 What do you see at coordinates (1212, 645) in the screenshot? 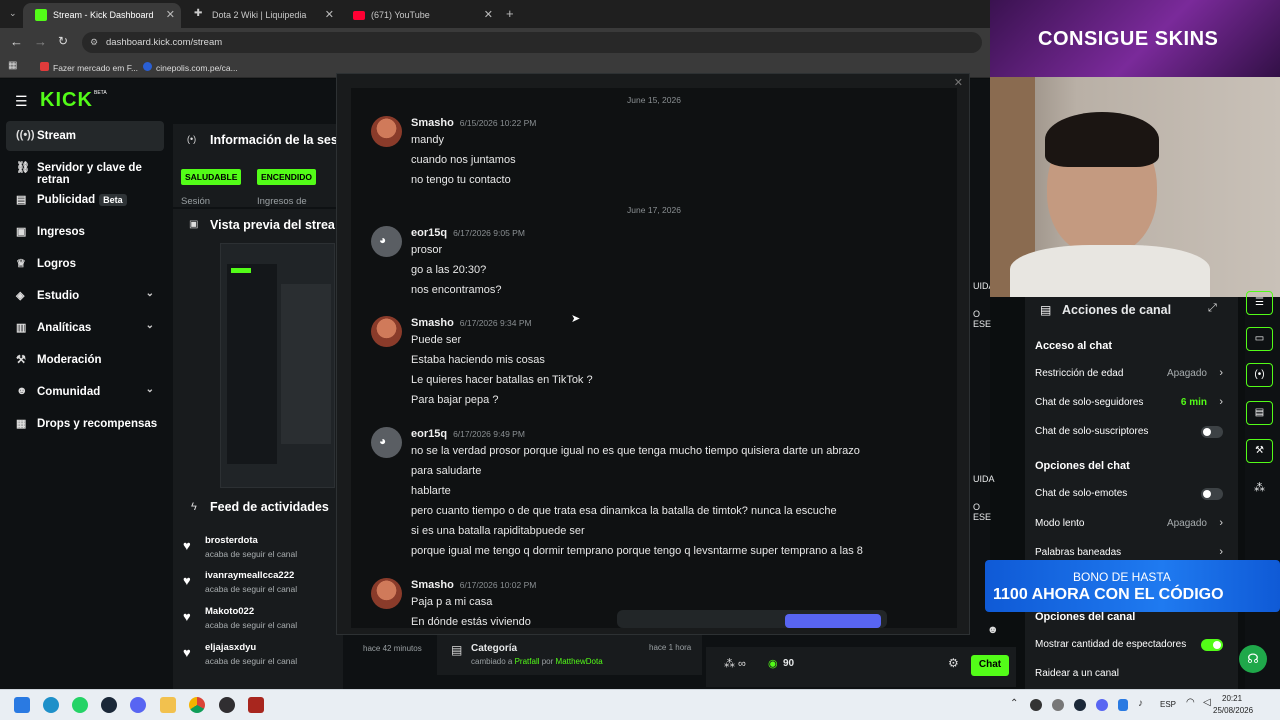
I see `show-viewers-toggle` at bounding box center [1212, 645].